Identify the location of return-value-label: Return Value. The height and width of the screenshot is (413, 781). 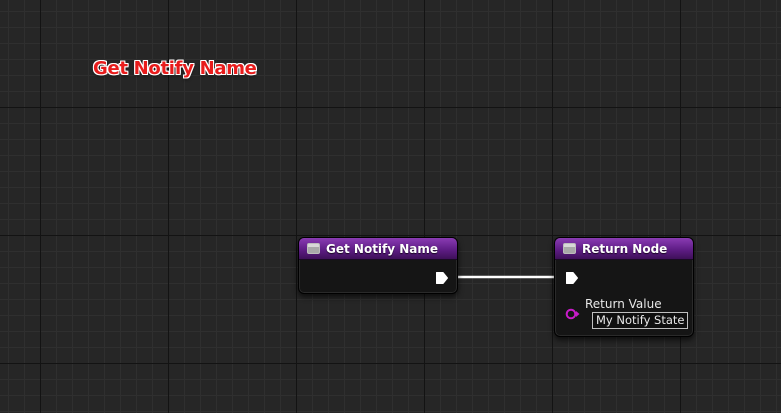
(623, 304).